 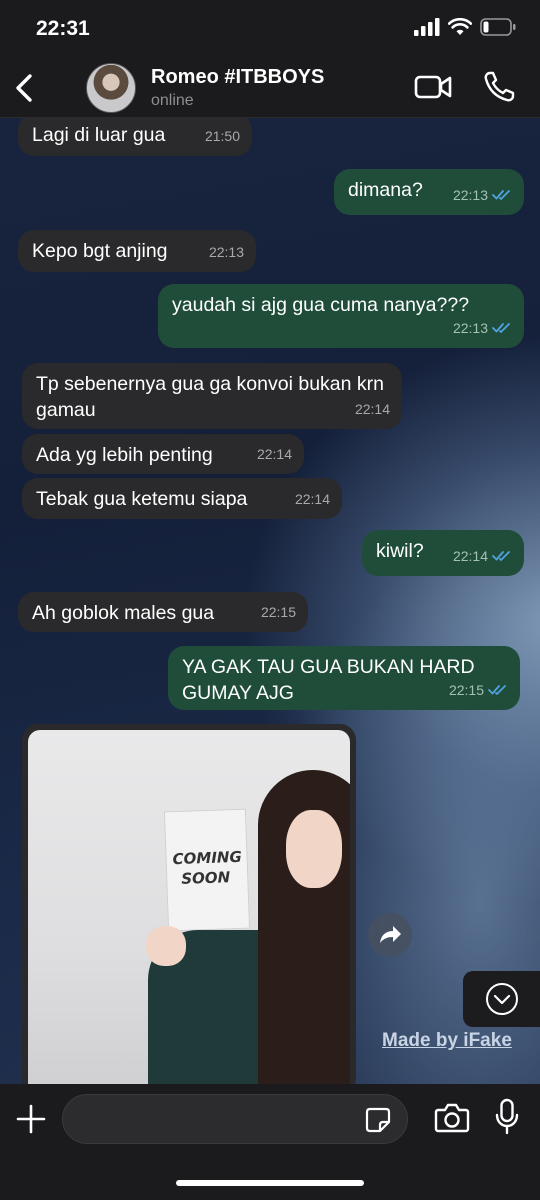 What do you see at coordinates (400, 551) in the screenshot?
I see `message-text: kiwil?` at bounding box center [400, 551].